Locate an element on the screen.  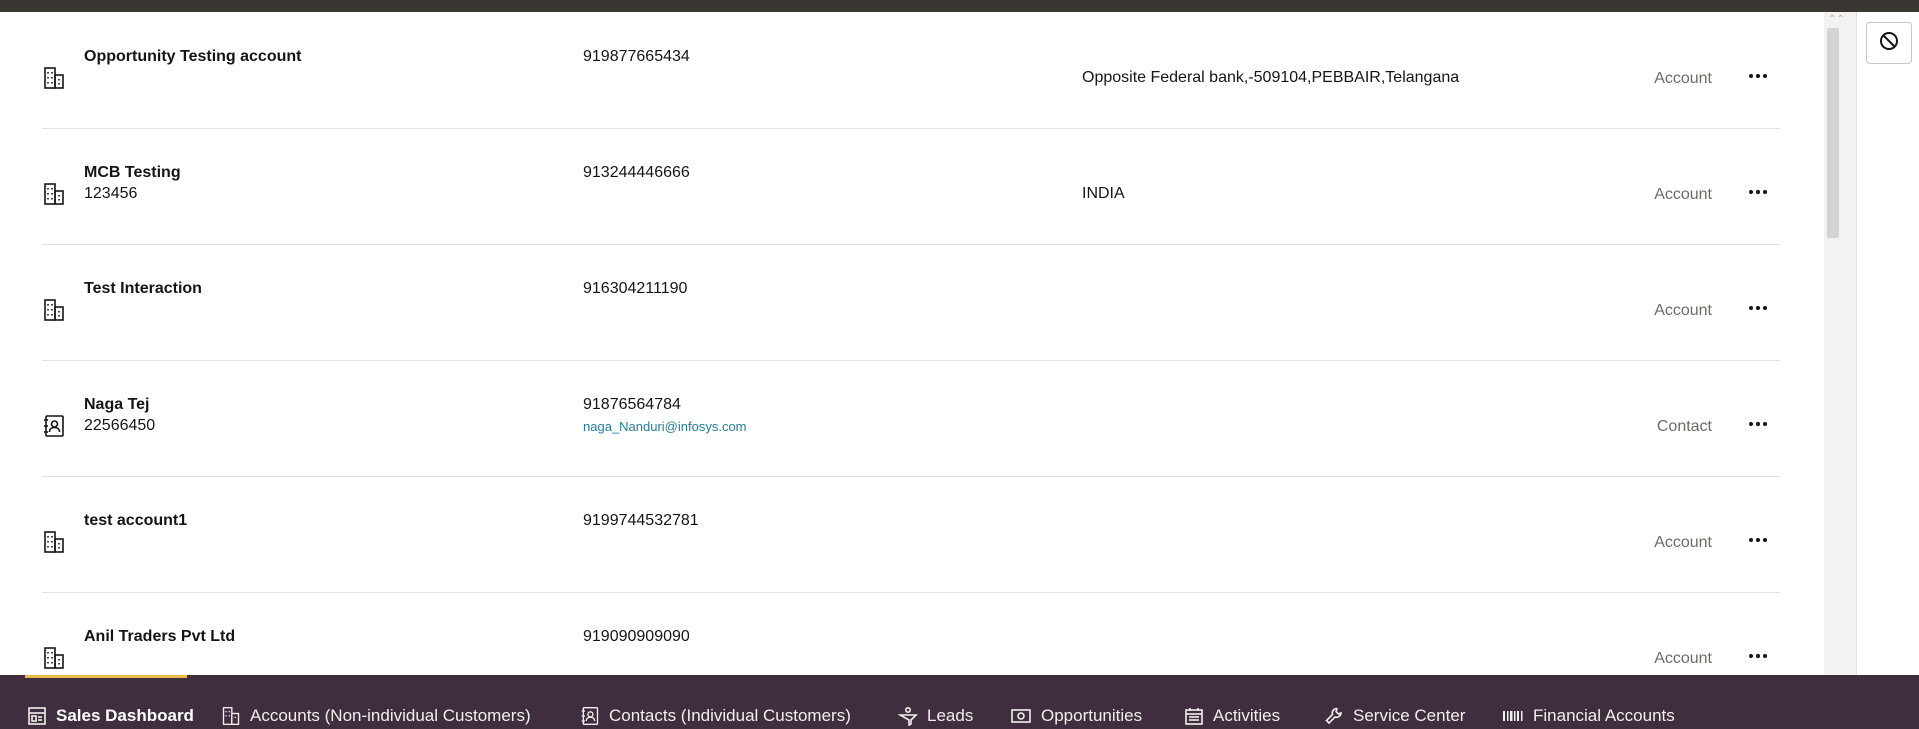
record-name: Test Interaction is located at coordinates (143, 289).